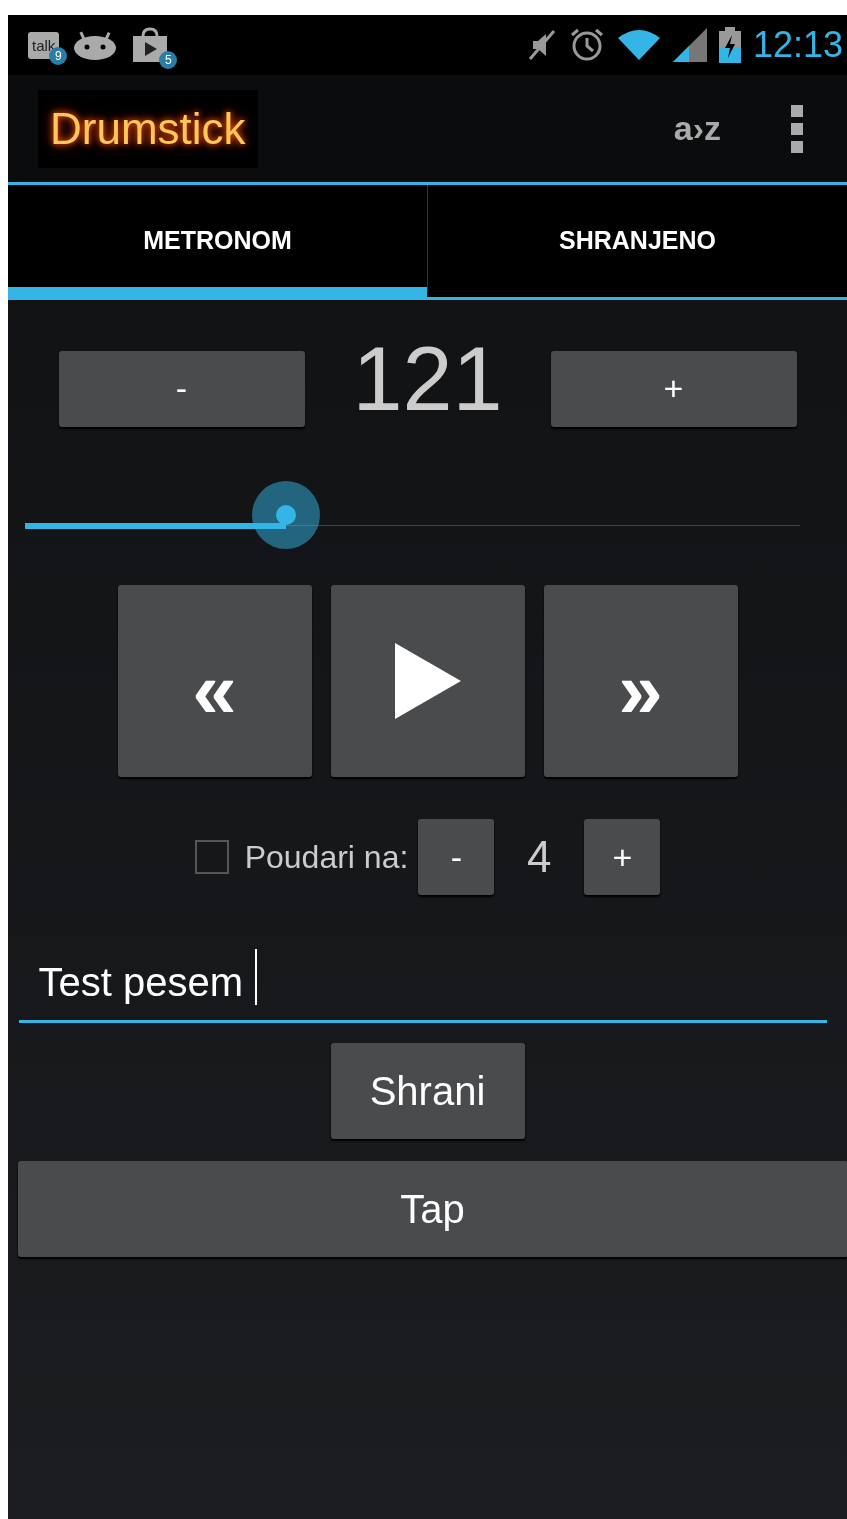  I want to click on wifi-icon, so click(638, 45).